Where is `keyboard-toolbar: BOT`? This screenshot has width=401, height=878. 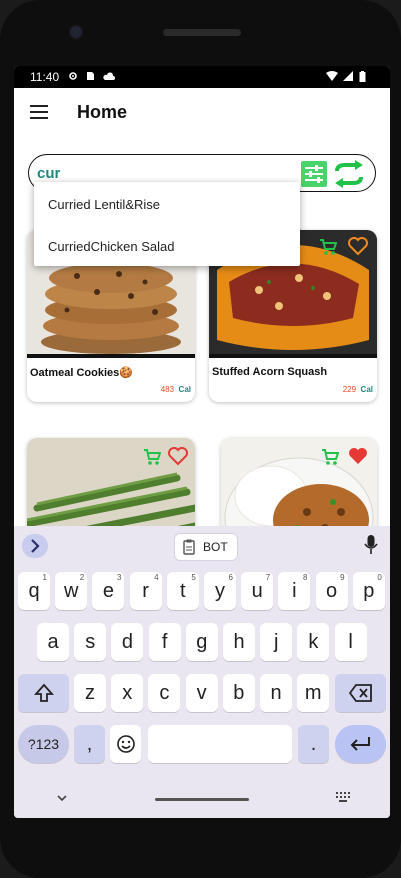 keyboard-toolbar: BOT is located at coordinates (202, 546).